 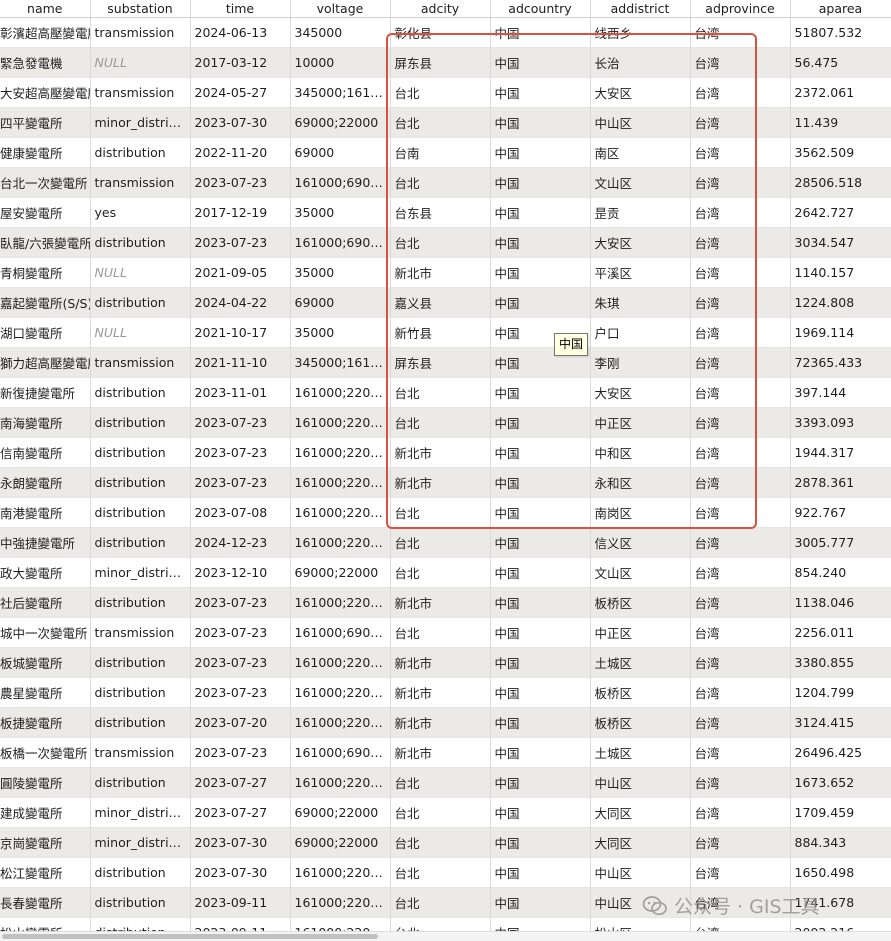 What do you see at coordinates (45, 782) in the screenshot?
I see `cell-name: 圓陵變電所` at bounding box center [45, 782].